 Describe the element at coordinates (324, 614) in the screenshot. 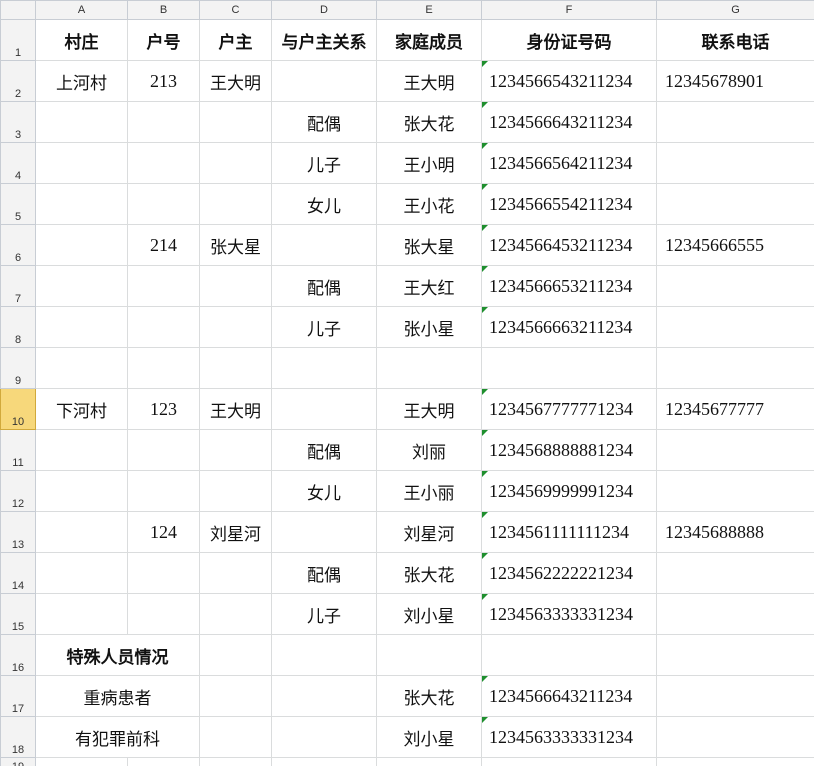

I see `cell-relationship: 儿子` at that location.